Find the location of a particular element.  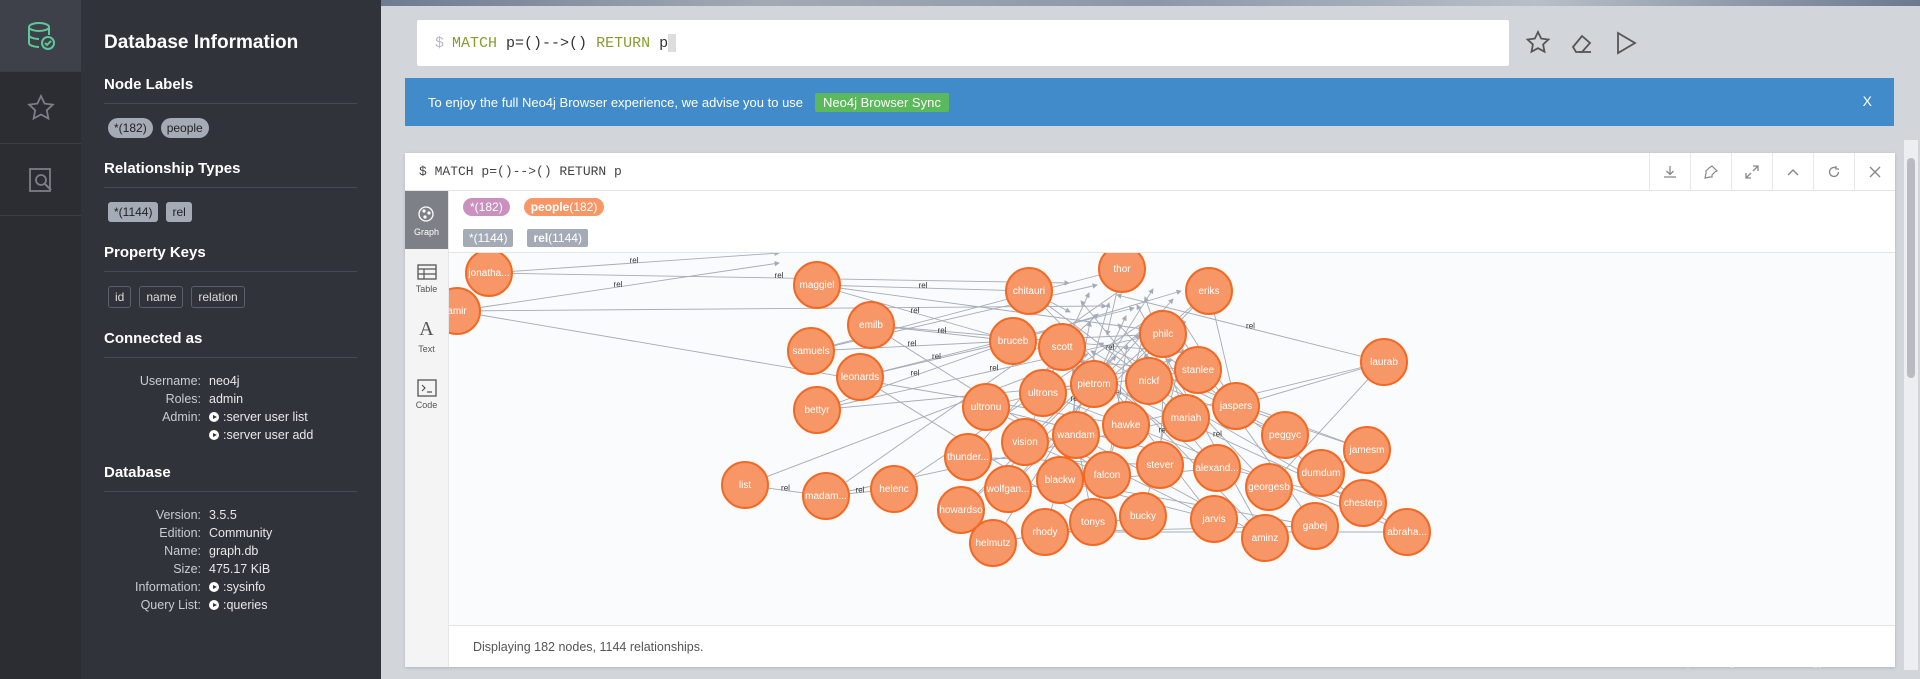

roles-label: Roles: is located at coordinates (183, 399).